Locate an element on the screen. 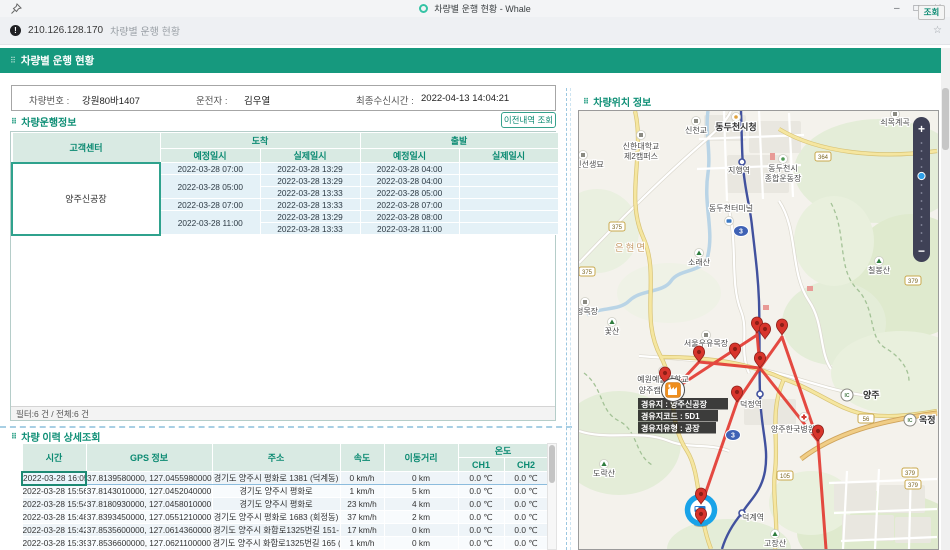 The height and width of the screenshot is (550, 950). col-customer-center: 고객센터 is located at coordinates (86, 147).